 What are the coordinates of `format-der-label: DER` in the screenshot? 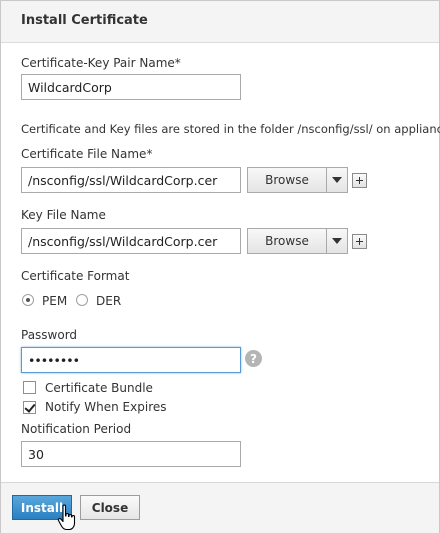 It's located at (109, 301).